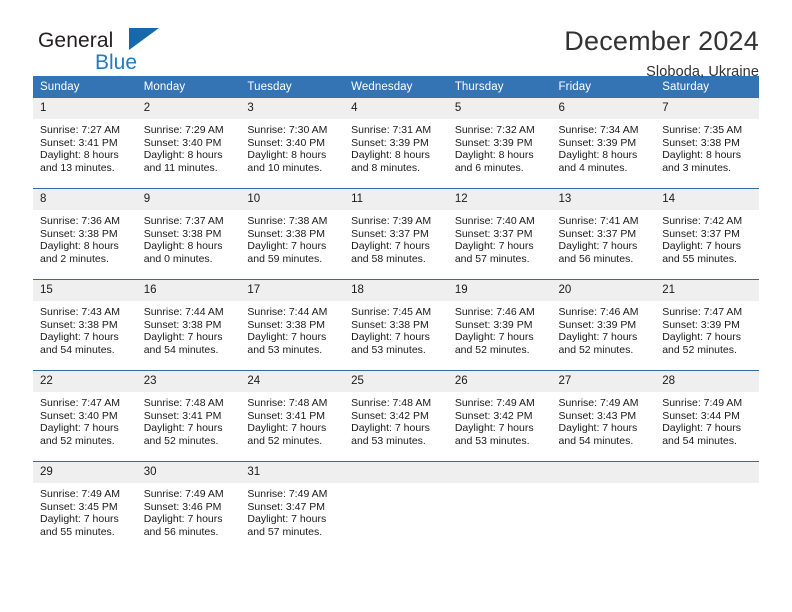 The height and width of the screenshot is (612, 792). What do you see at coordinates (701, 415) in the screenshot?
I see `day-sunset-text: Sunset: 3:44 PM` at bounding box center [701, 415].